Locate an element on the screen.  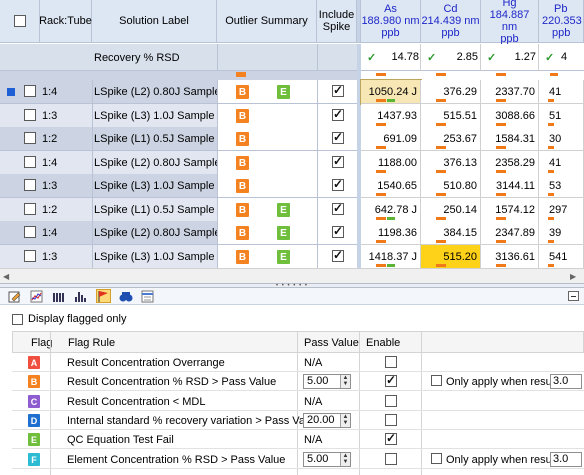
select-all-checkbox is located at coordinates (19, 21).